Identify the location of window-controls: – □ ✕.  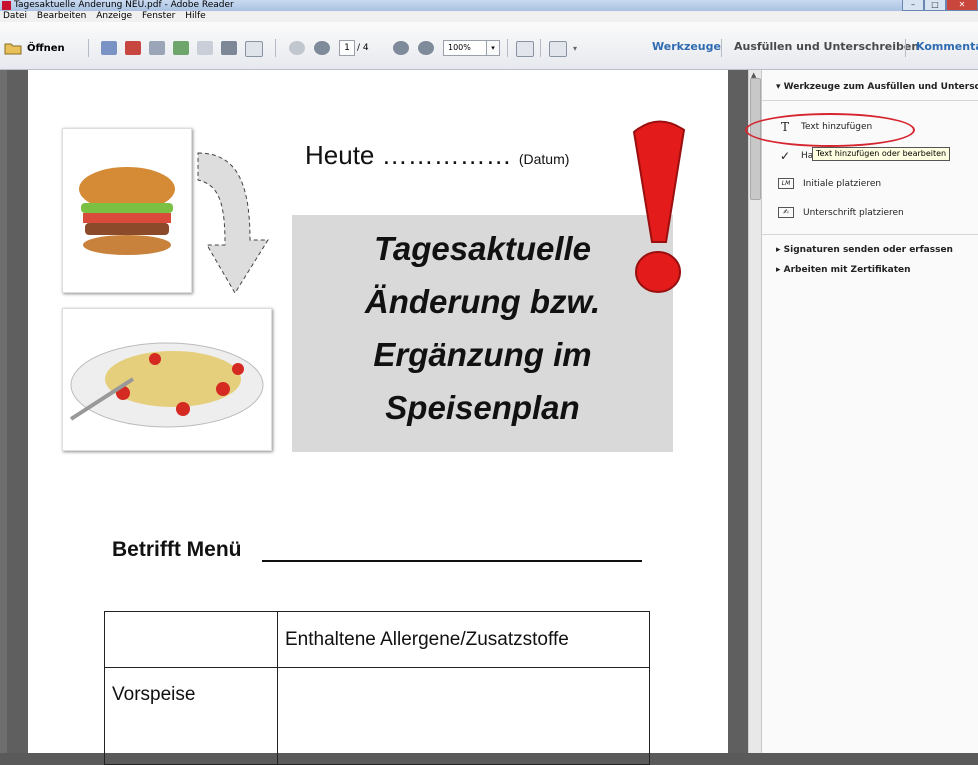
(940, 5).